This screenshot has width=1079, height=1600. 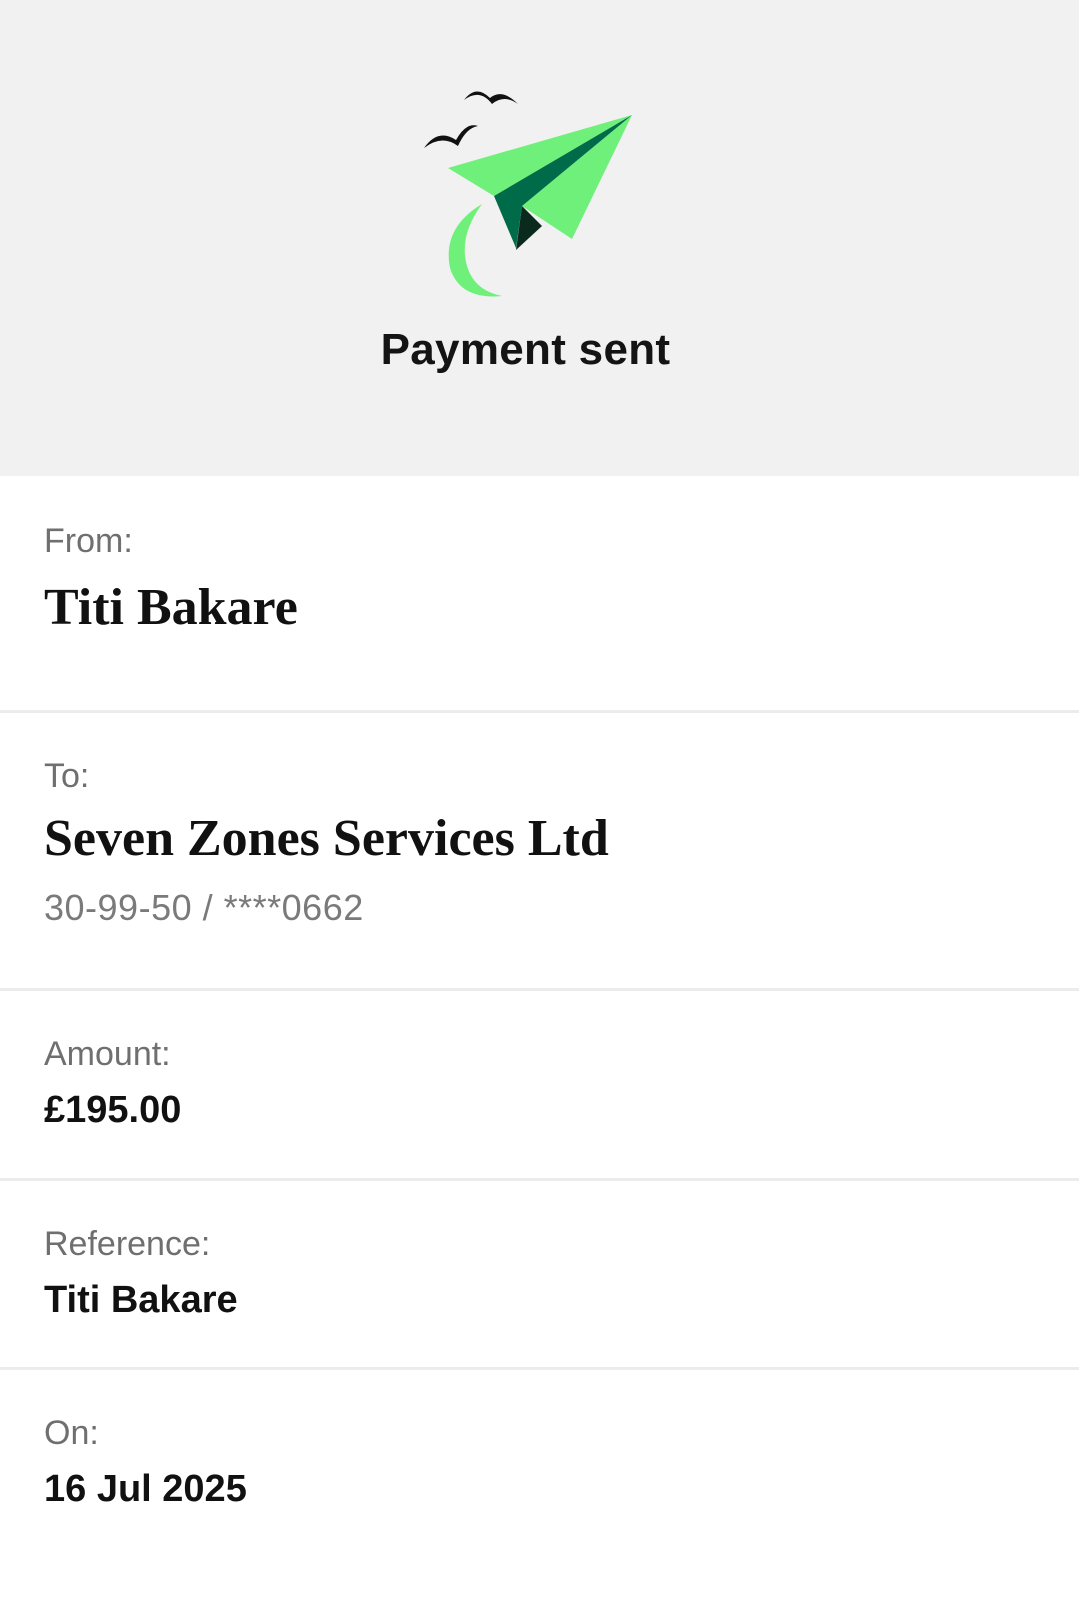 What do you see at coordinates (204, 907) in the screenshot?
I see `account-details: 30-99-50 / ****0662` at bounding box center [204, 907].